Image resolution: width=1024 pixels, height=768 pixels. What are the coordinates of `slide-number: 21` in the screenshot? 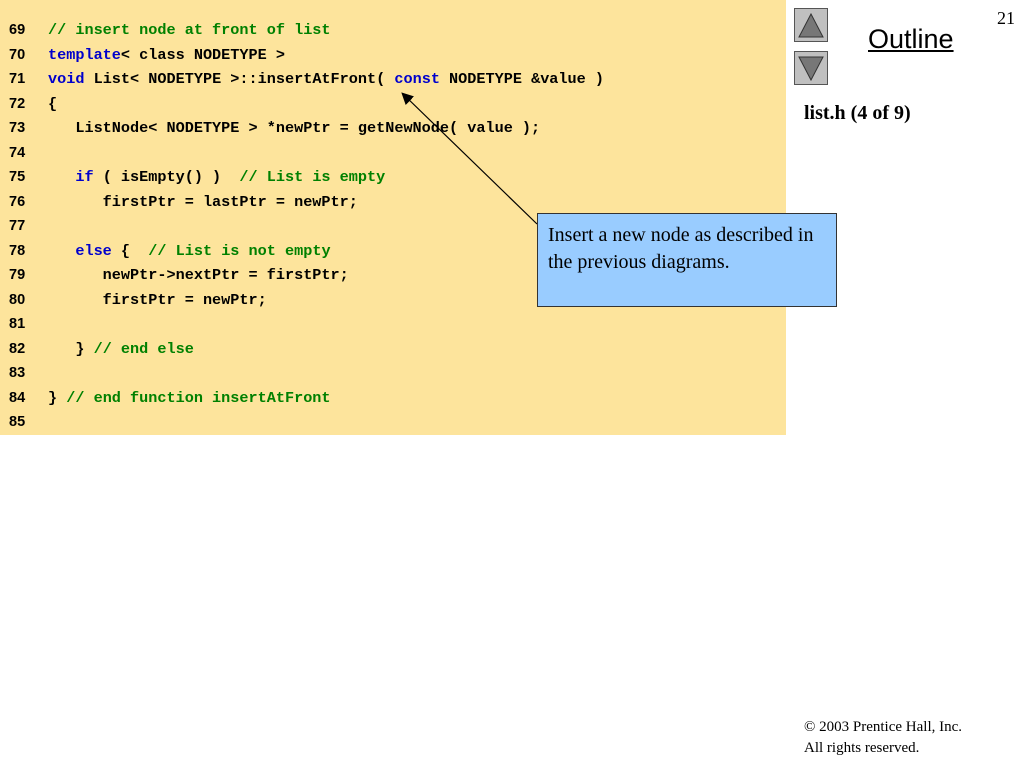 It's located at (1006, 18).